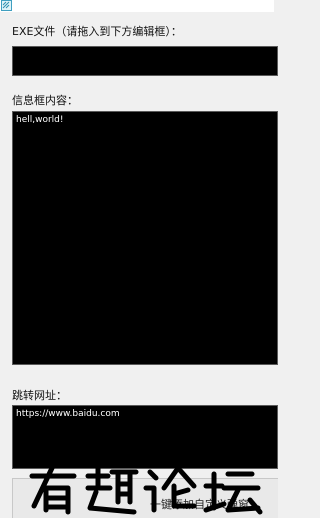  I want to click on redirect-url-label: 跳转网址：, so click(39, 395).